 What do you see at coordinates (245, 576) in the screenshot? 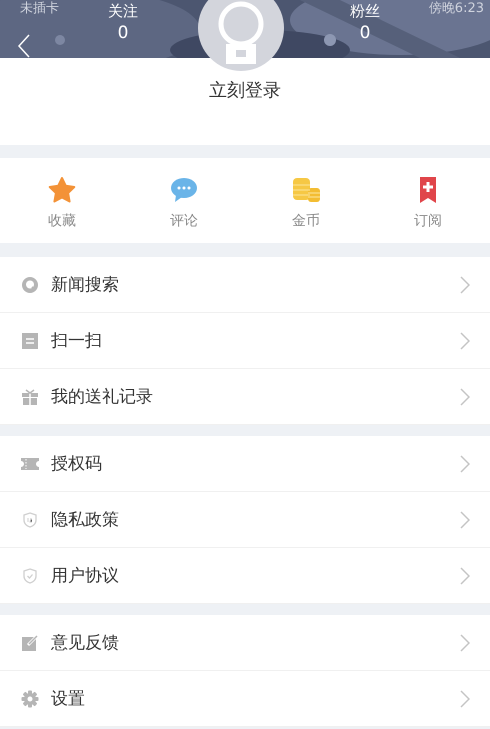
I see `menu-item: 用户协议` at bounding box center [245, 576].